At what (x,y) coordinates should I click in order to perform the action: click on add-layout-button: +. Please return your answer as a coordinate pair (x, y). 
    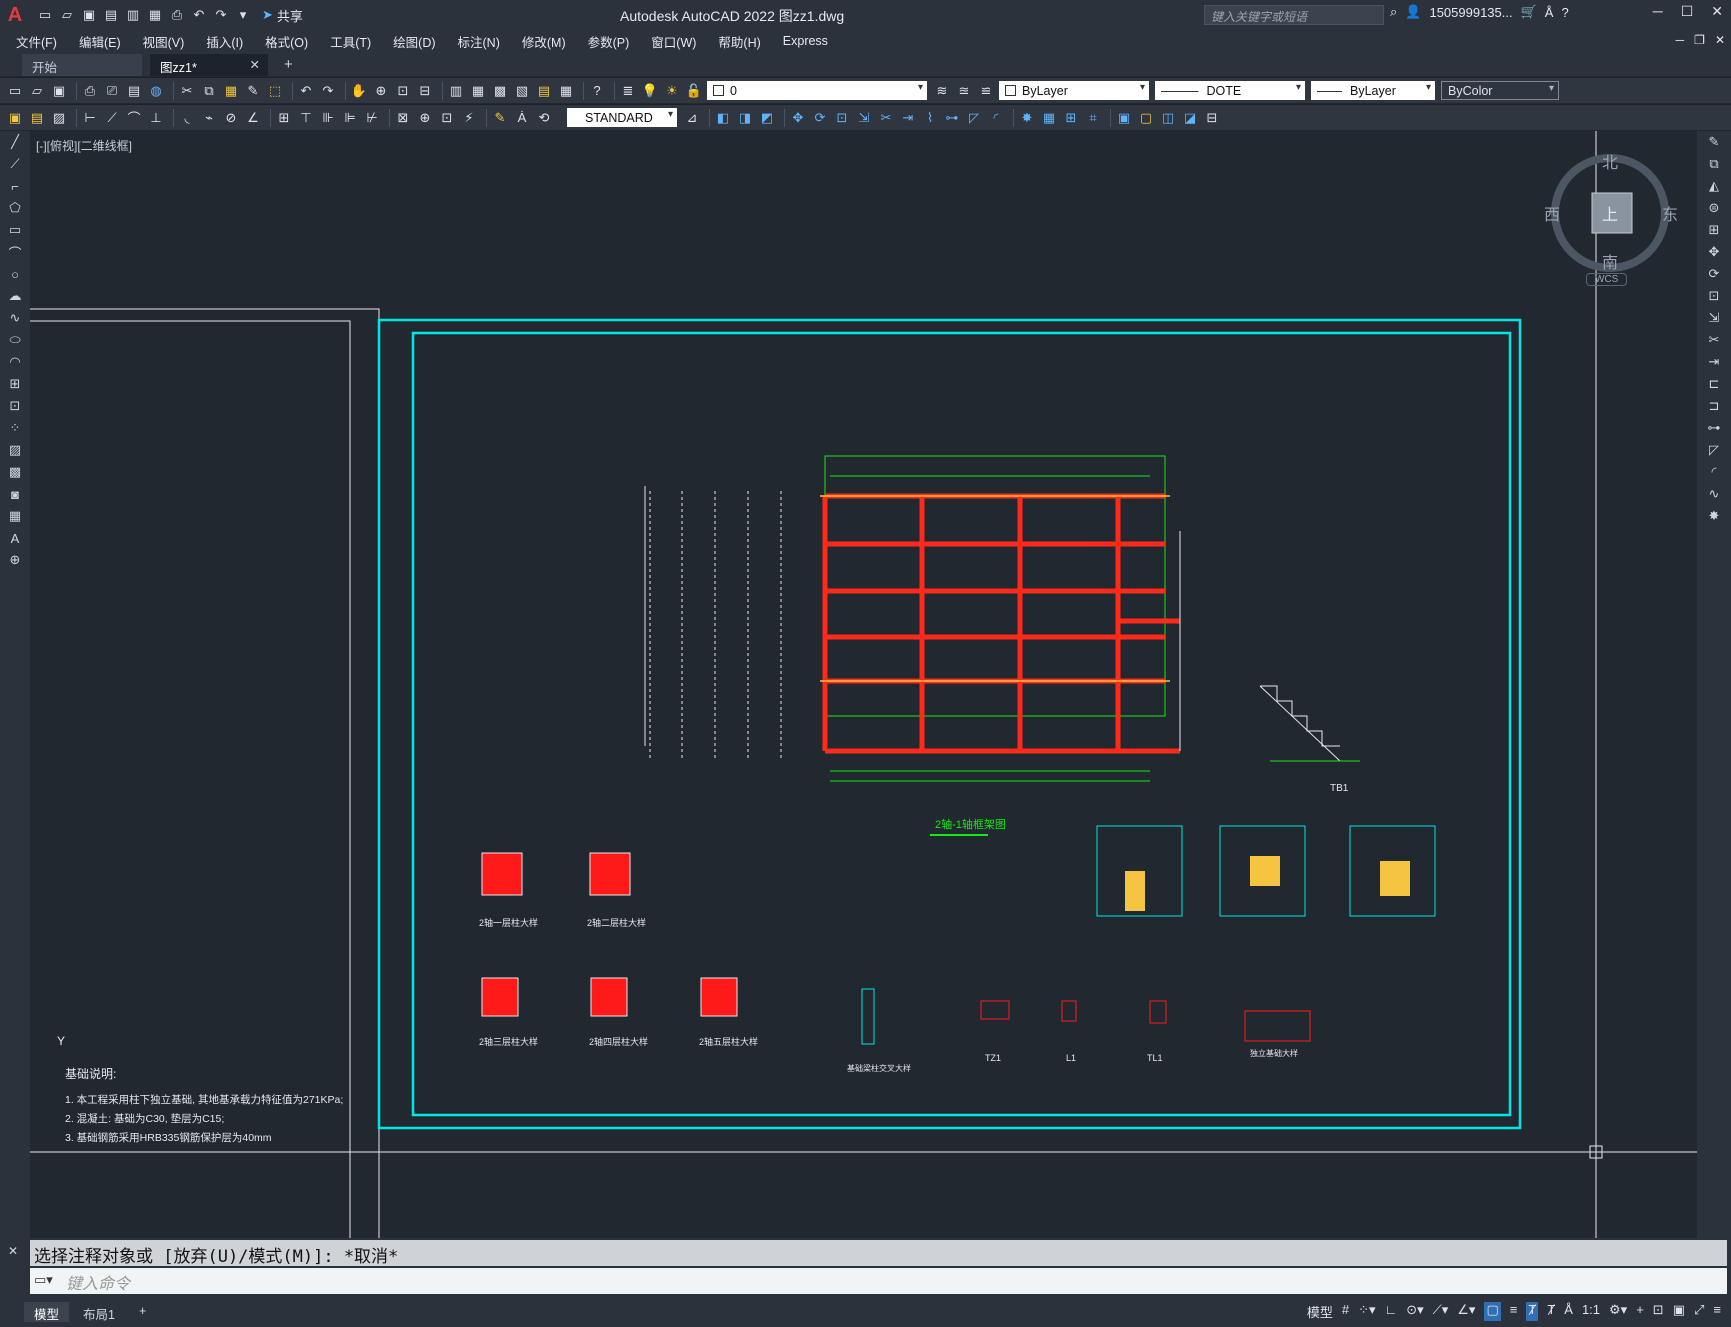
    Looking at the image, I should click on (142, 1312).